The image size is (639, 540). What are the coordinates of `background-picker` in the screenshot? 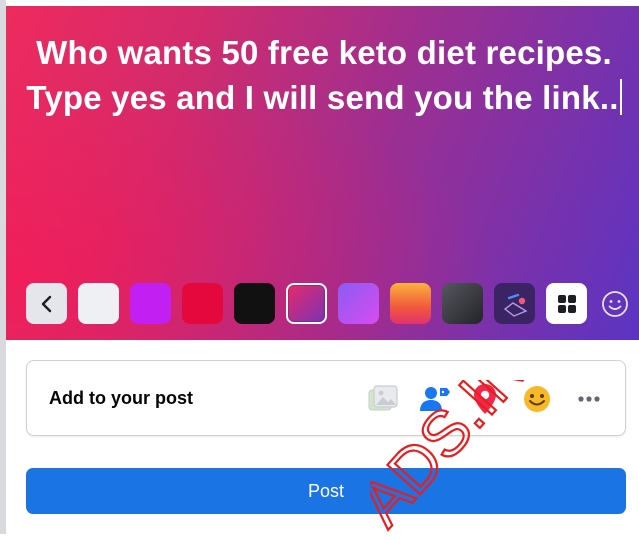 It's located at (331, 304).